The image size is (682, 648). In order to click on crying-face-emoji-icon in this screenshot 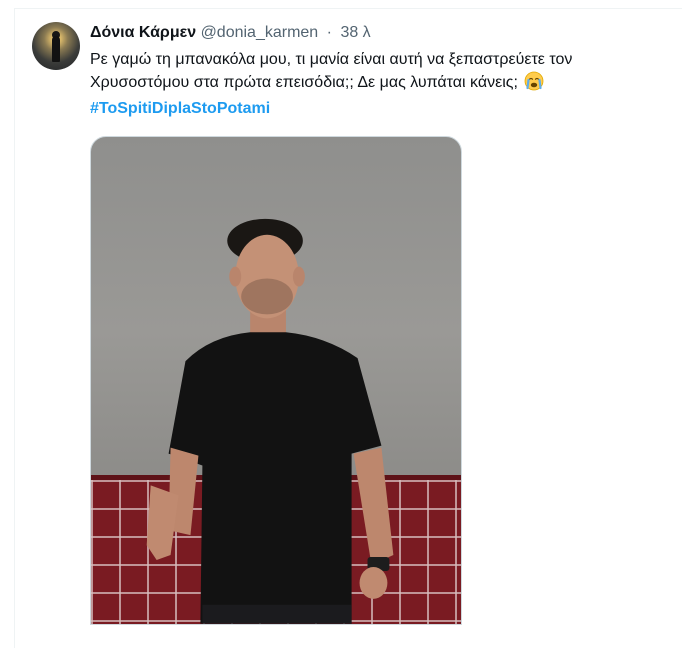, I will do `click(534, 84)`.